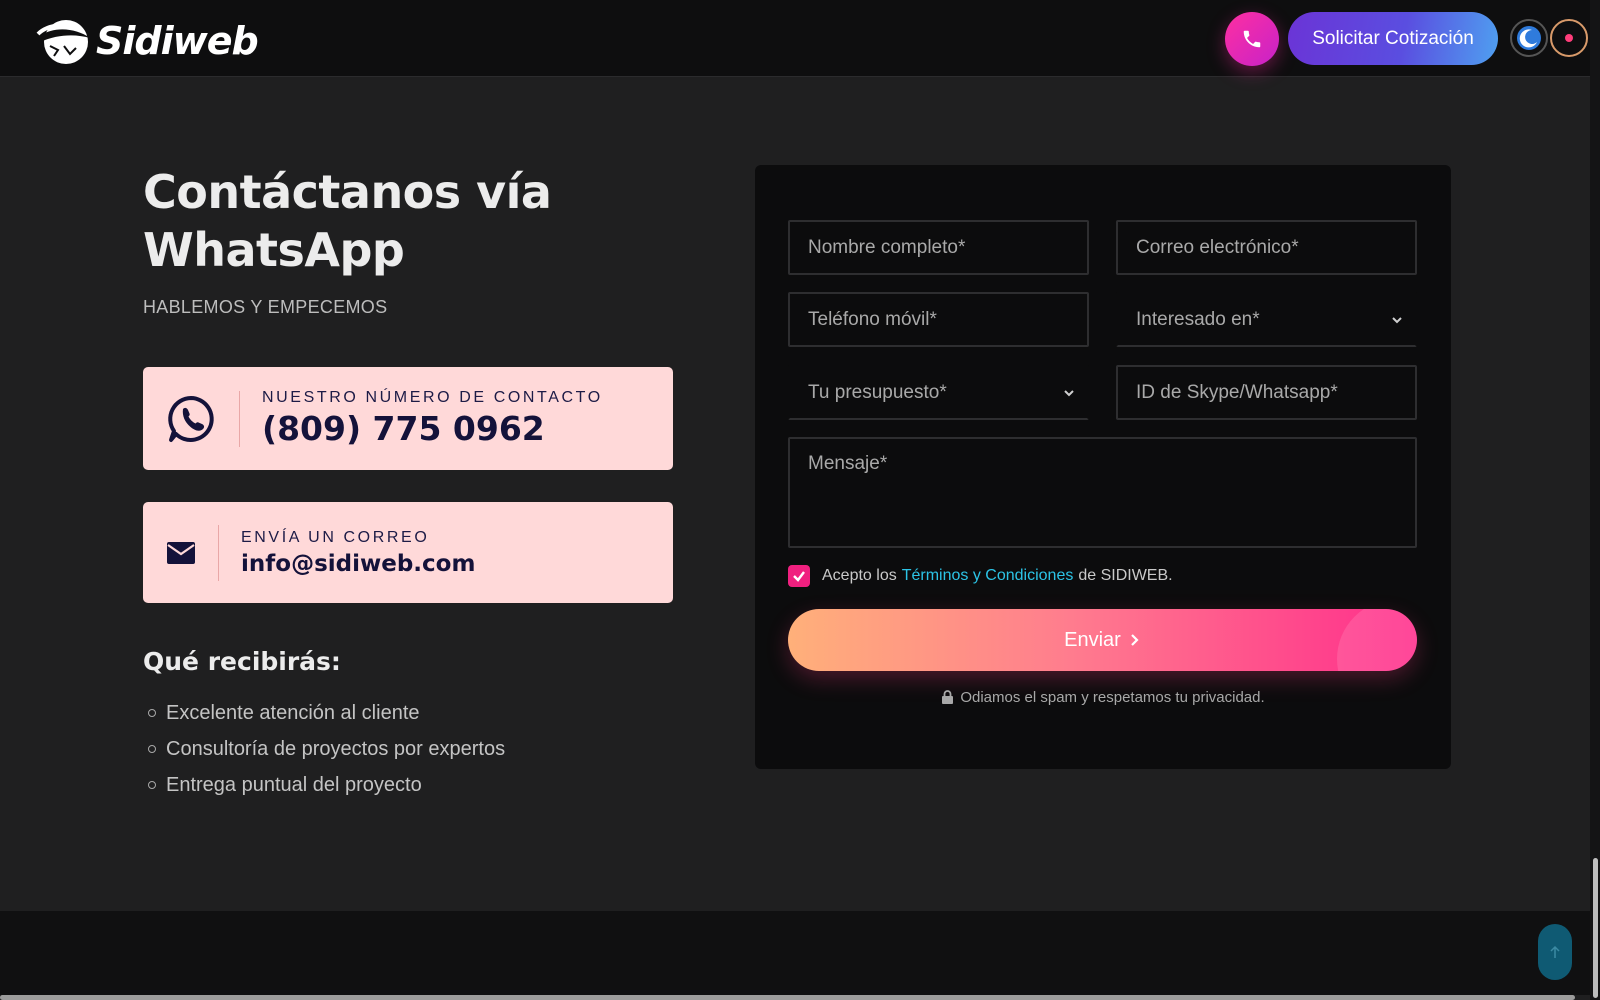  What do you see at coordinates (1266, 319) in the screenshot?
I see `interest-select: Interesado en*` at bounding box center [1266, 319].